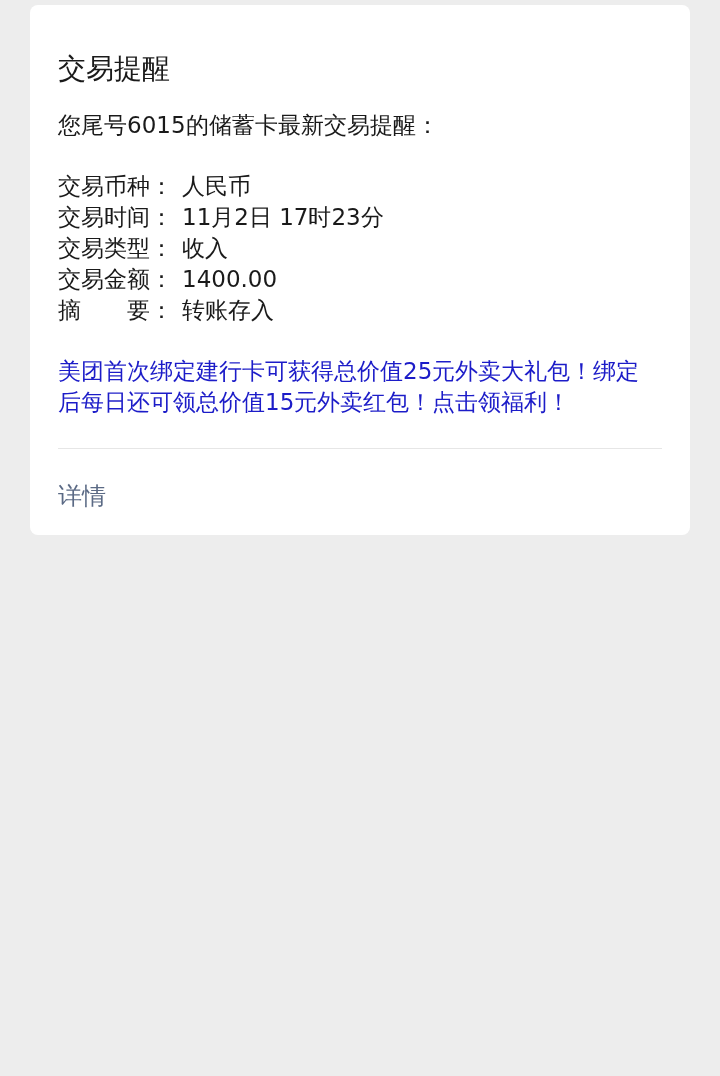  Describe the element at coordinates (116, 310) in the screenshot. I see `field-label: 摘 要：` at that location.